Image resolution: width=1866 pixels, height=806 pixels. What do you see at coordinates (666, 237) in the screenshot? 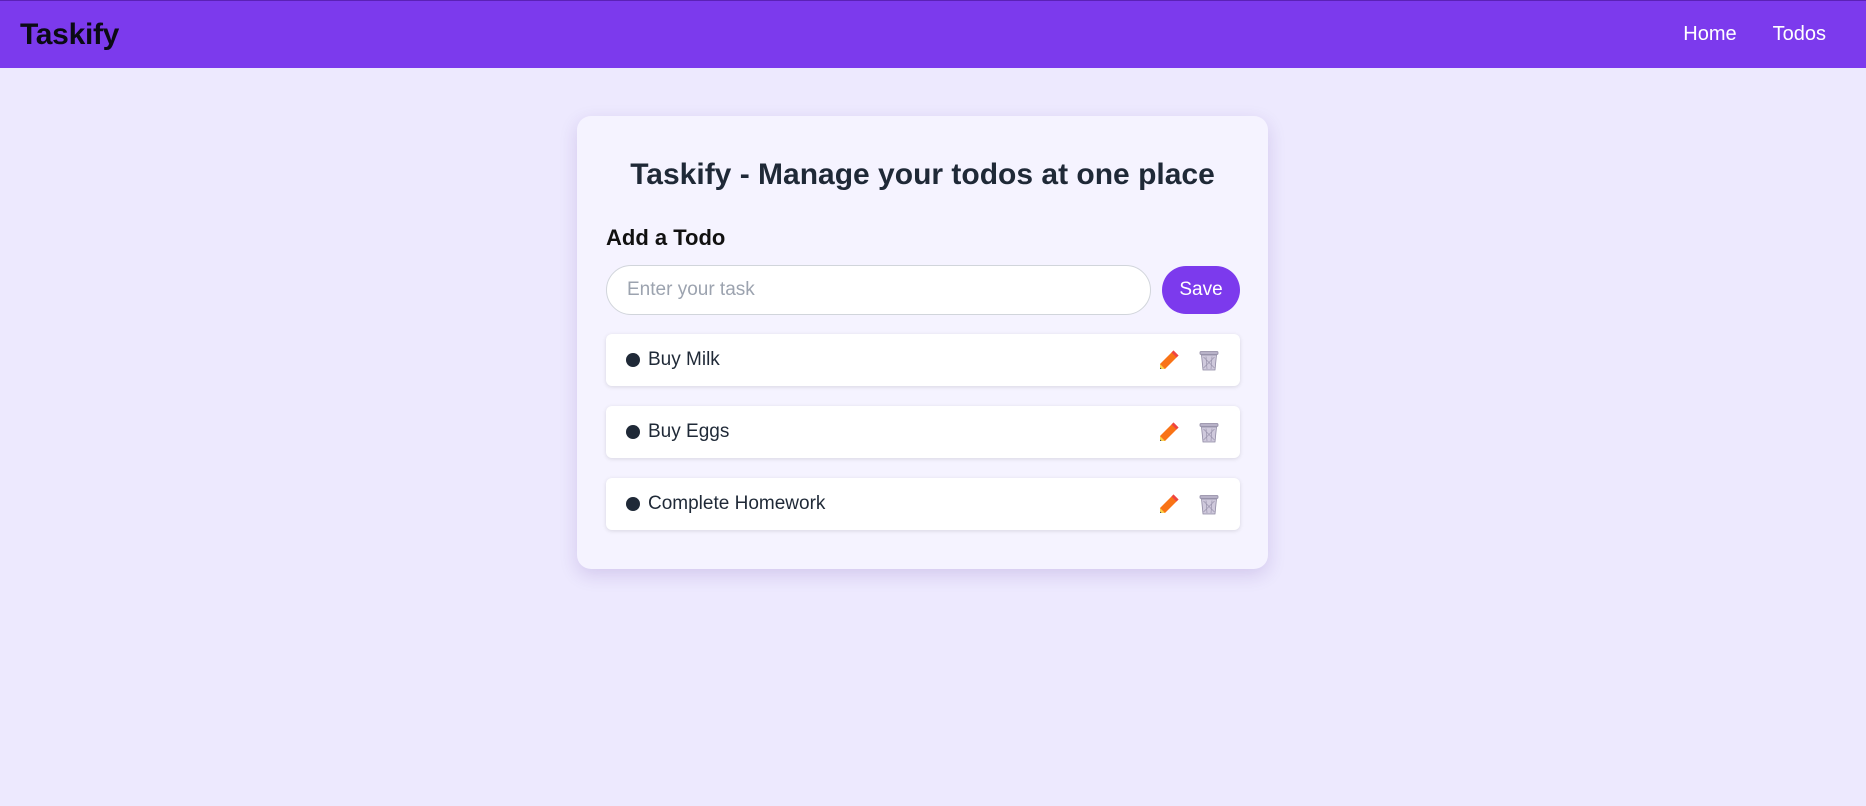
I see `add-todo-heading: Add a Todo` at bounding box center [666, 237].